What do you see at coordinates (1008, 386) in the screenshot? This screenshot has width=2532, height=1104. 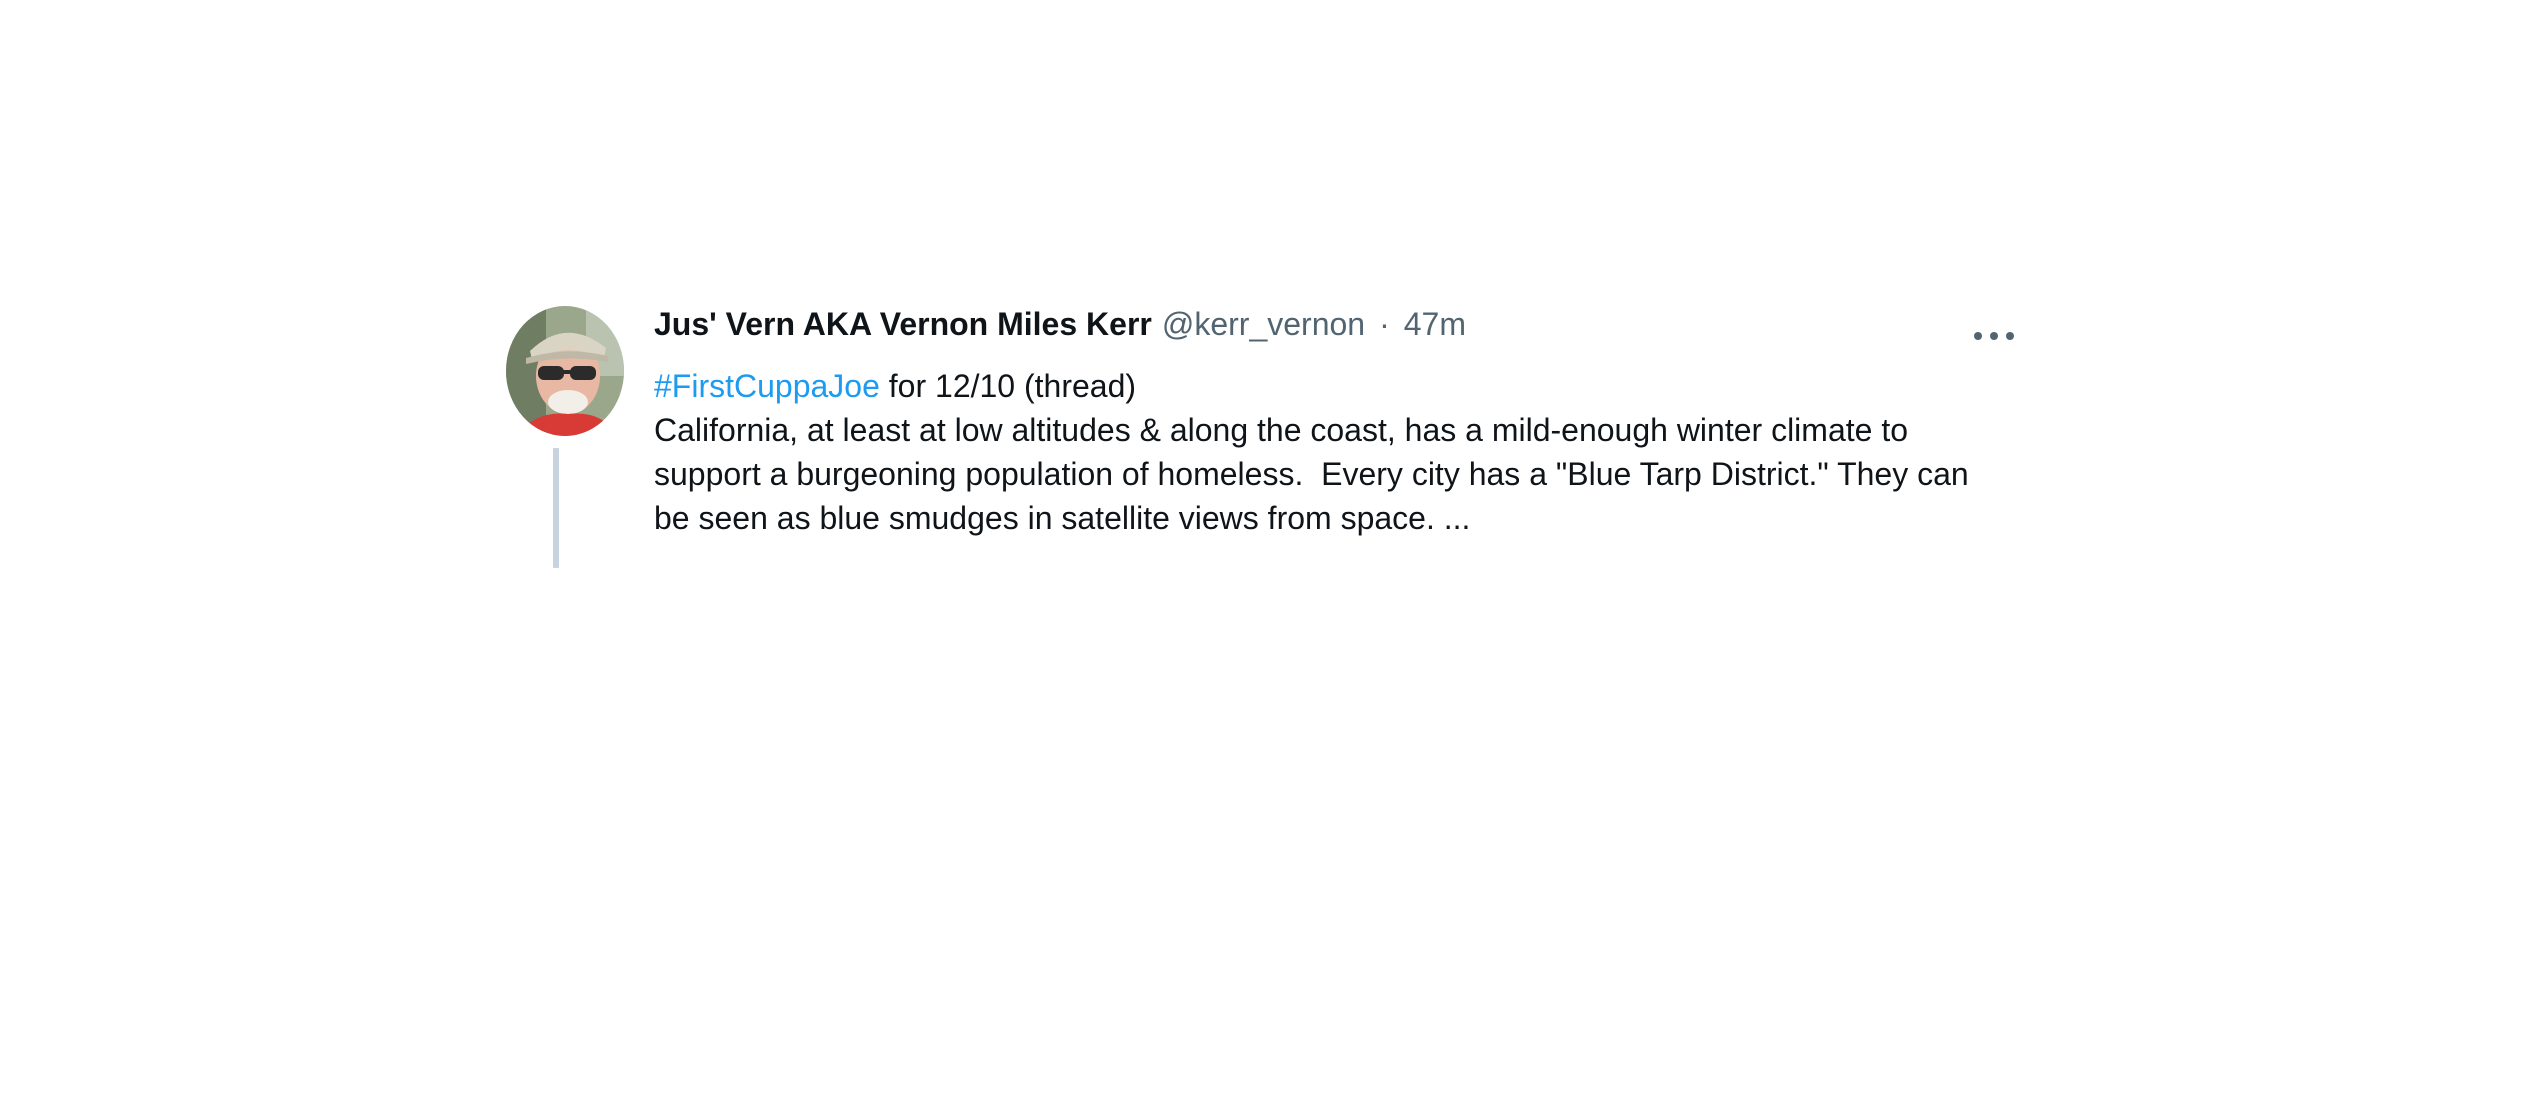 I see `first-line-text: for 12/10 (thread)` at bounding box center [1008, 386].